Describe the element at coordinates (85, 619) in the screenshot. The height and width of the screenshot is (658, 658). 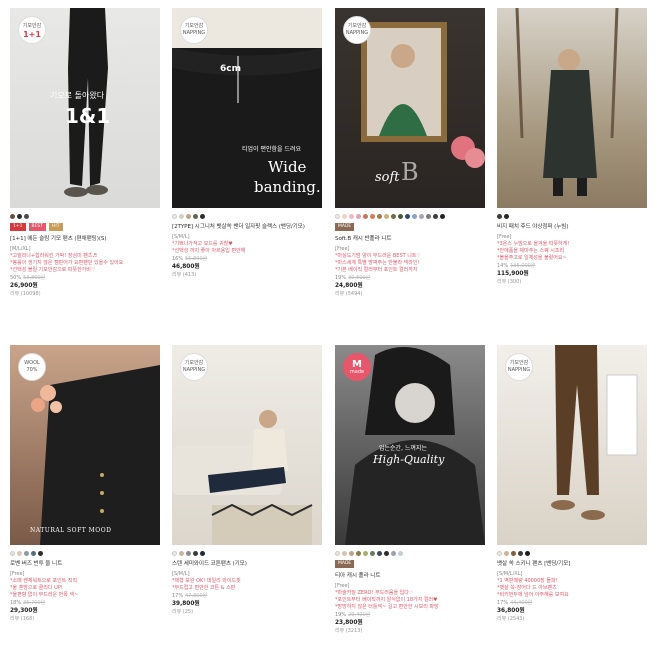
I see `review-count: 리뷰 (168)` at that location.